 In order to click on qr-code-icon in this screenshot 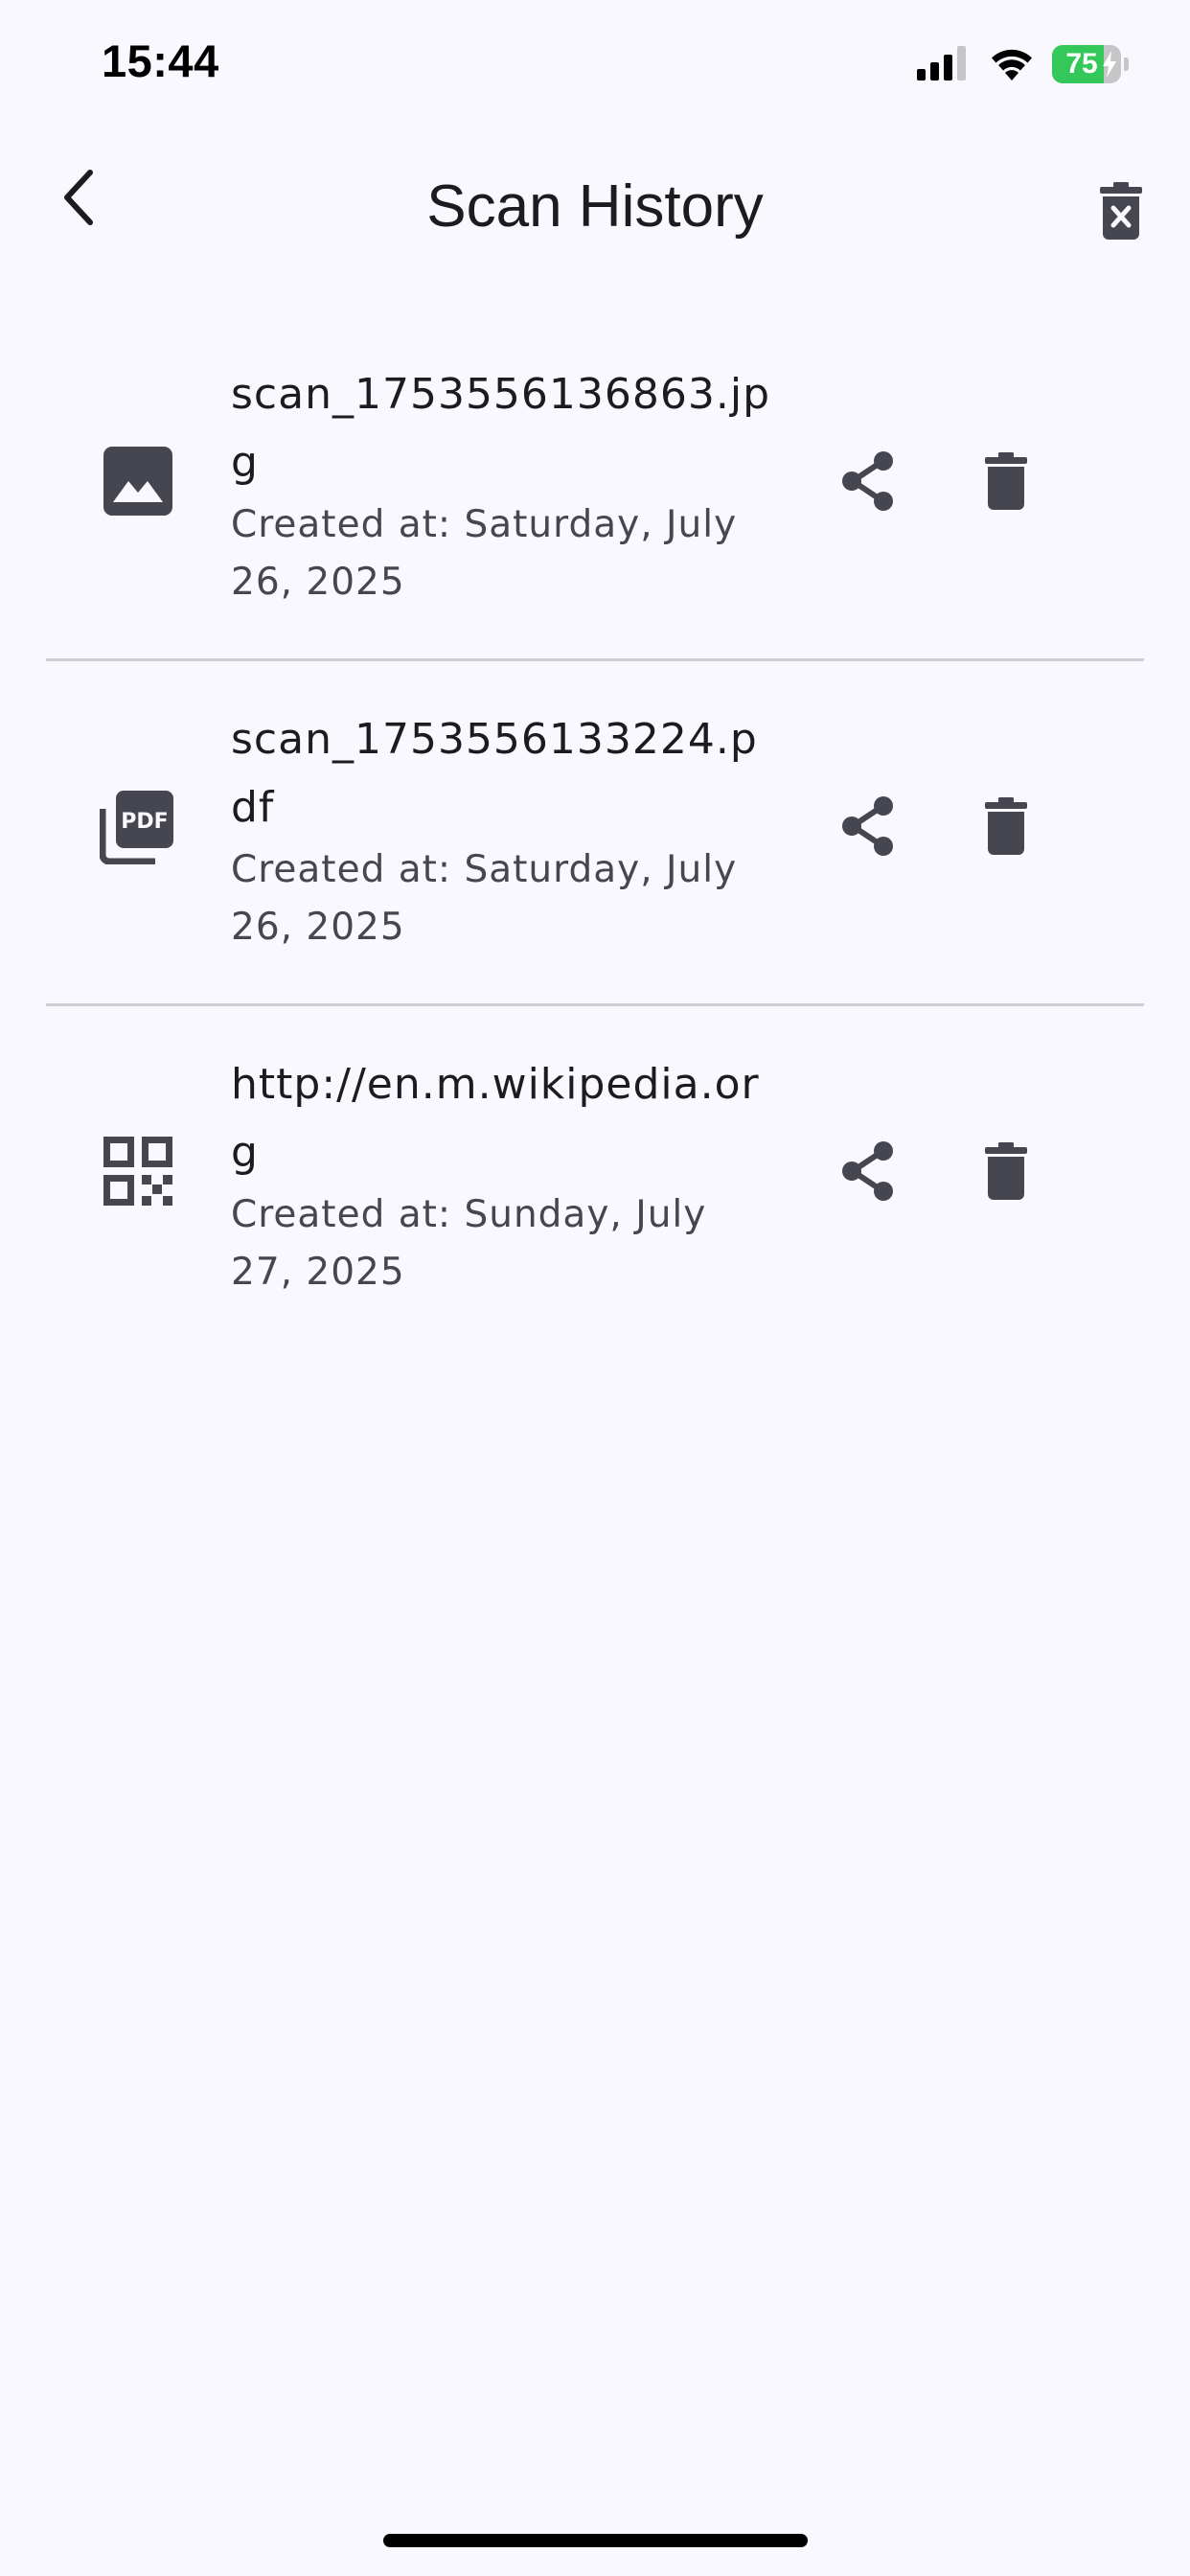, I will do `click(137, 1171)`.